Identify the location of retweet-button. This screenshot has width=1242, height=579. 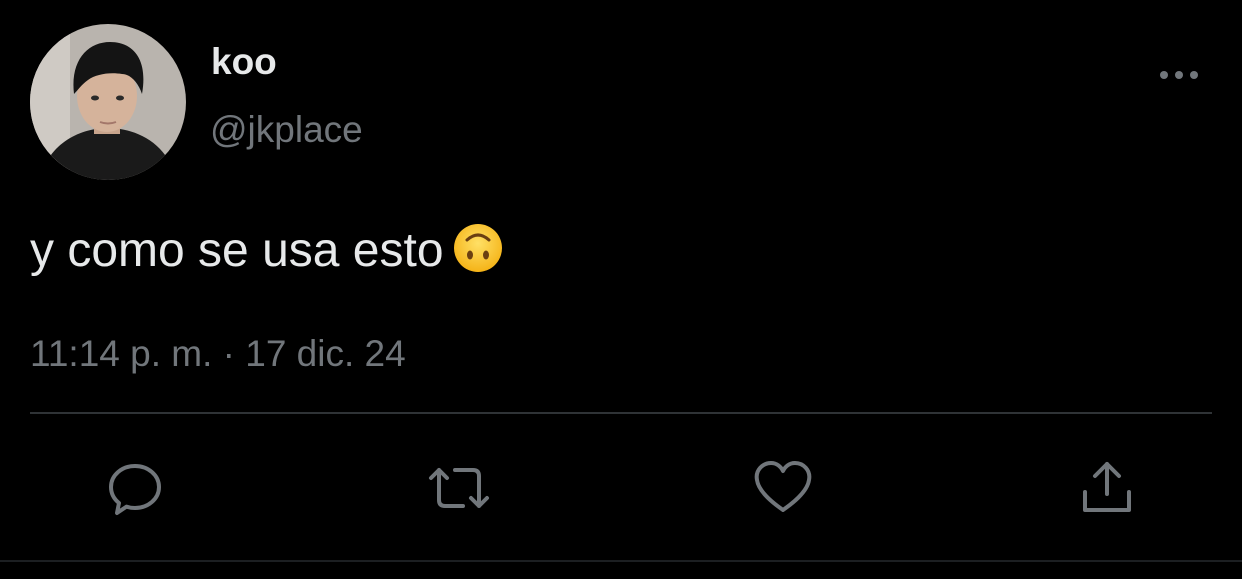
(459, 488).